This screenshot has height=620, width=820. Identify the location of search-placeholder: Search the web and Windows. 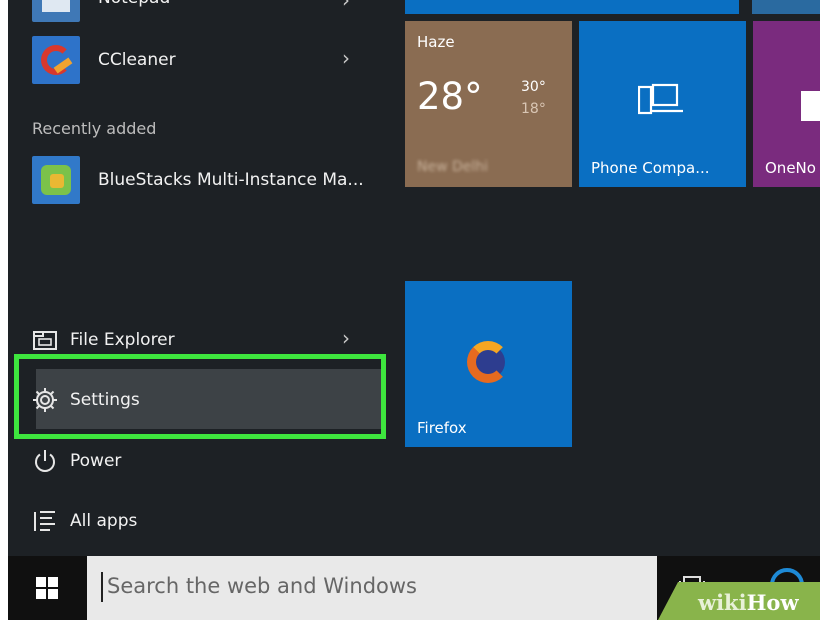
(262, 586).